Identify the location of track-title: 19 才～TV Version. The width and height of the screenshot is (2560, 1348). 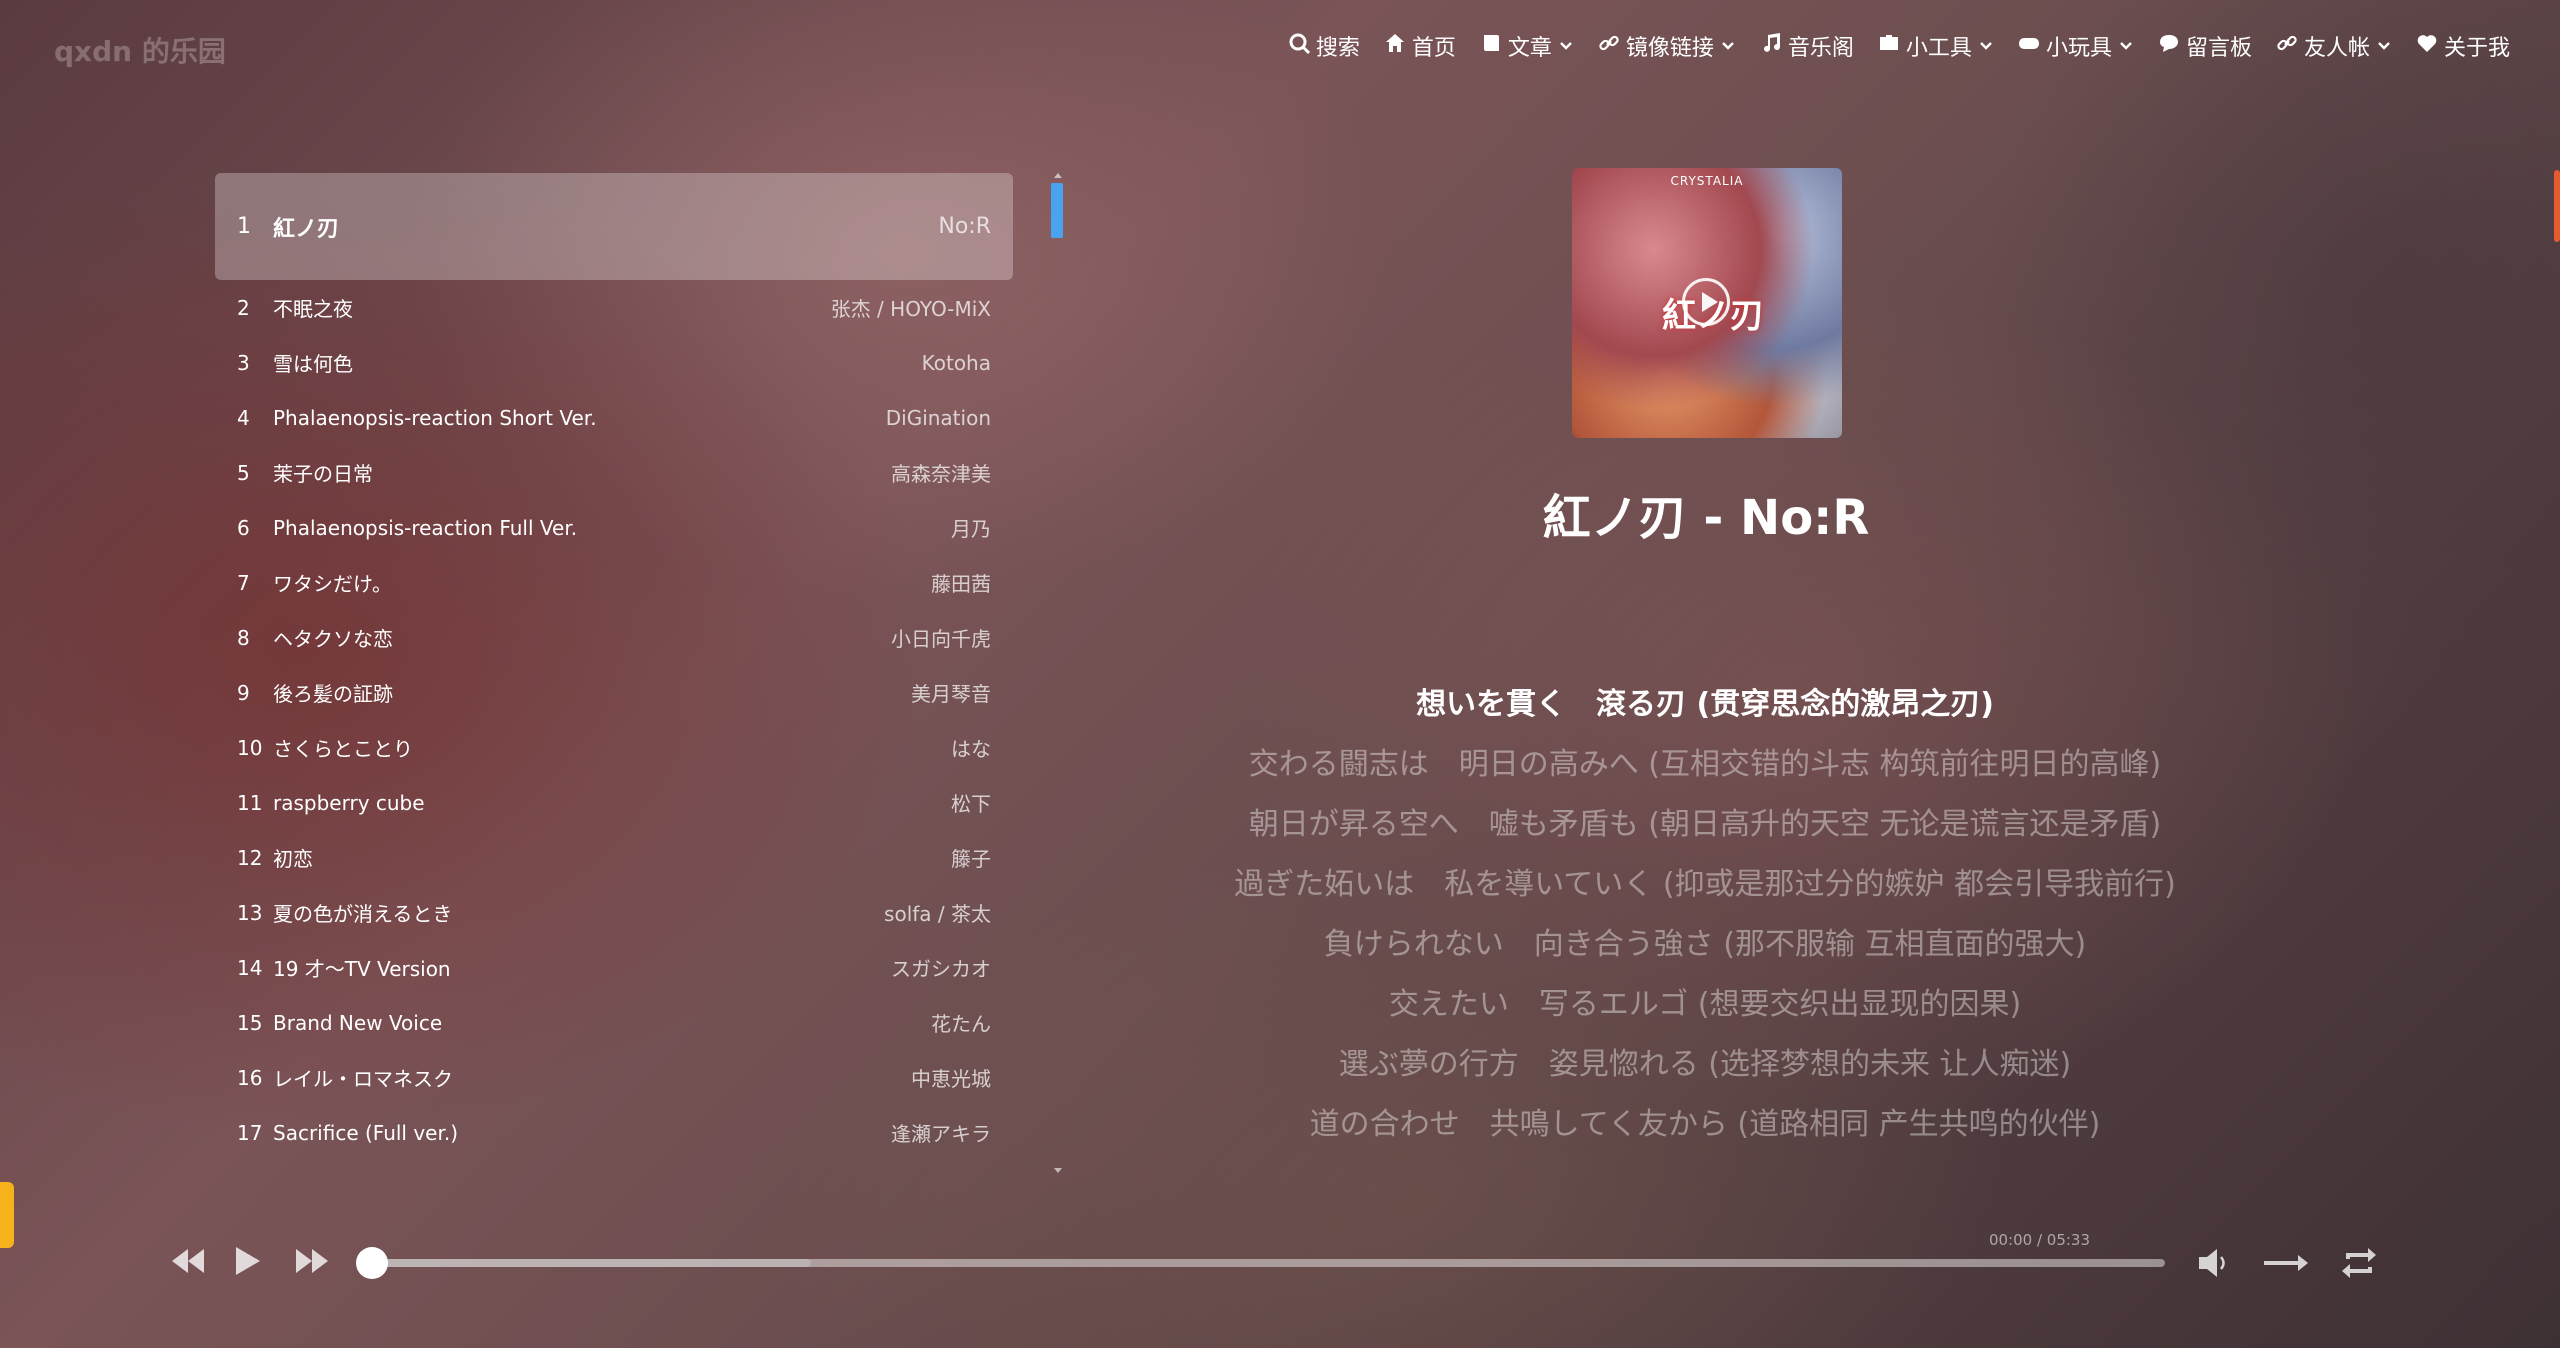
(362, 969).